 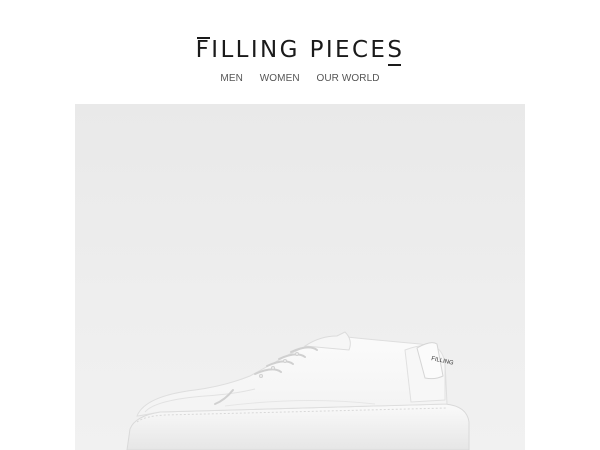 I want to click on main-nav: MEN WOMEN OUR WORLD, so click(x=300, y=79).